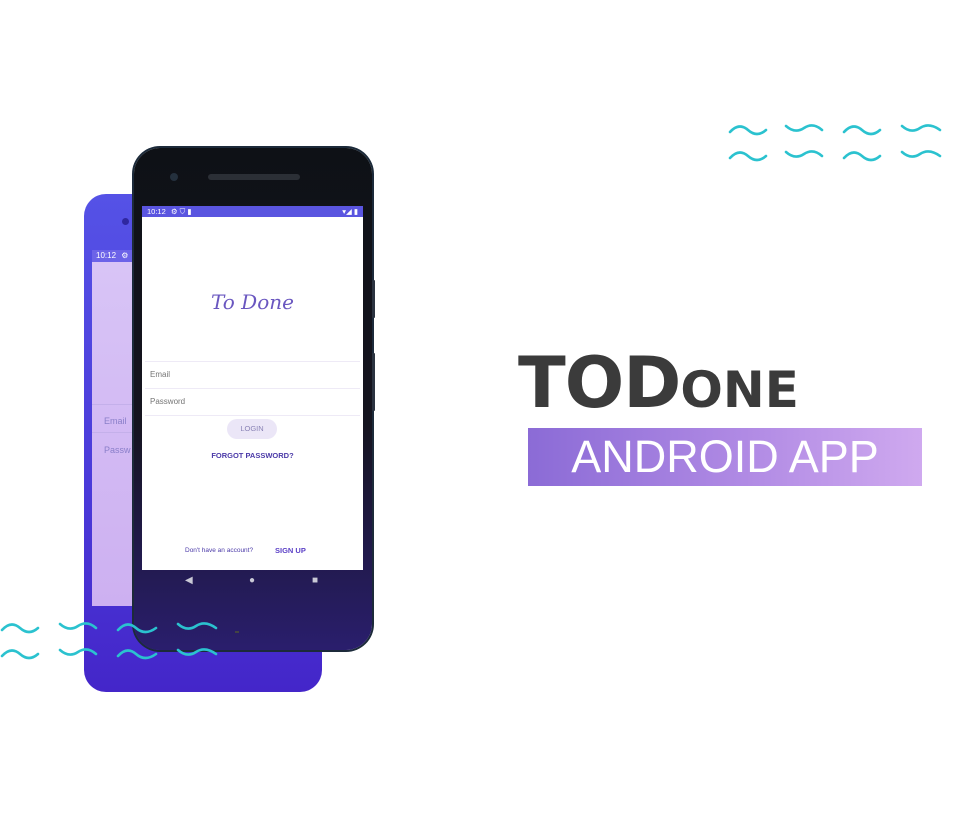 The width and height of the screenshot is (960, 840). What do you see at coordinates (254, 177) in the screenshot?
I see `speaker-icon` at bounding box center [254, 177].